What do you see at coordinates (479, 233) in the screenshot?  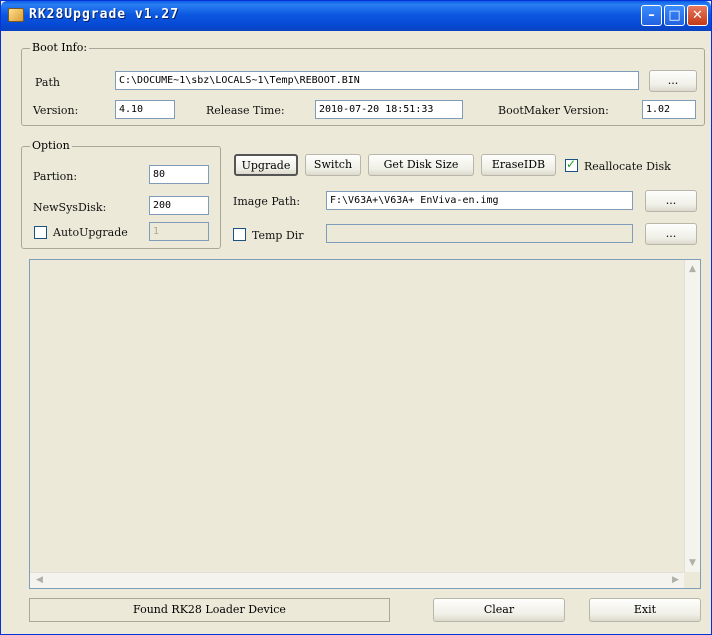 I see `temp-dir-field` at bounding box center [479, 233].